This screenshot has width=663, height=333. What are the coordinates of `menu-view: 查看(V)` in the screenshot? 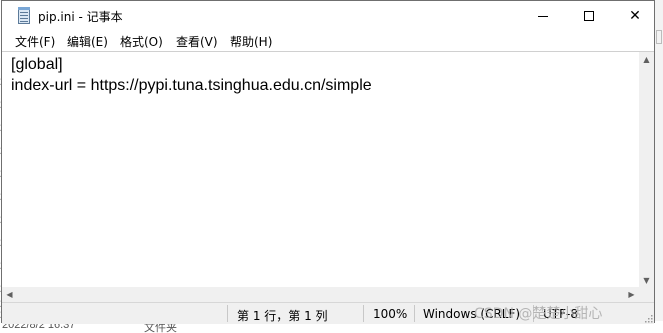 It's located at (197, 41).